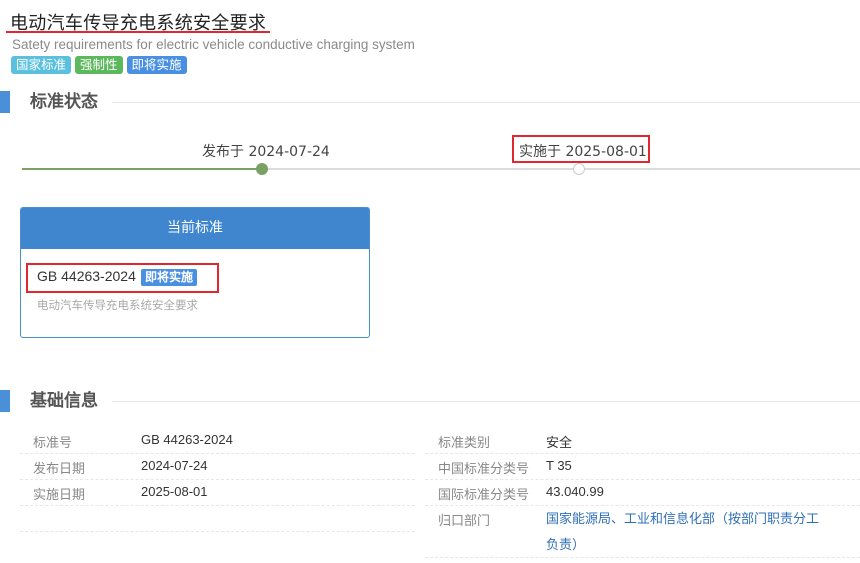  Describe the element at coordinates (484, 469) in the screenshot. I see `info-label: 中国标准分类号` at that location.